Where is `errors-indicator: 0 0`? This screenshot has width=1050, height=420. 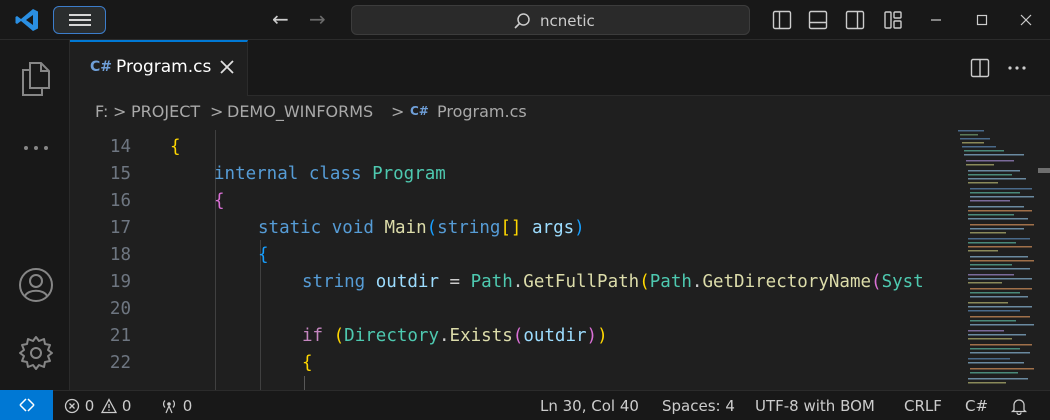
errors-indicator: 0 0 is located at coordinates (97, 406).